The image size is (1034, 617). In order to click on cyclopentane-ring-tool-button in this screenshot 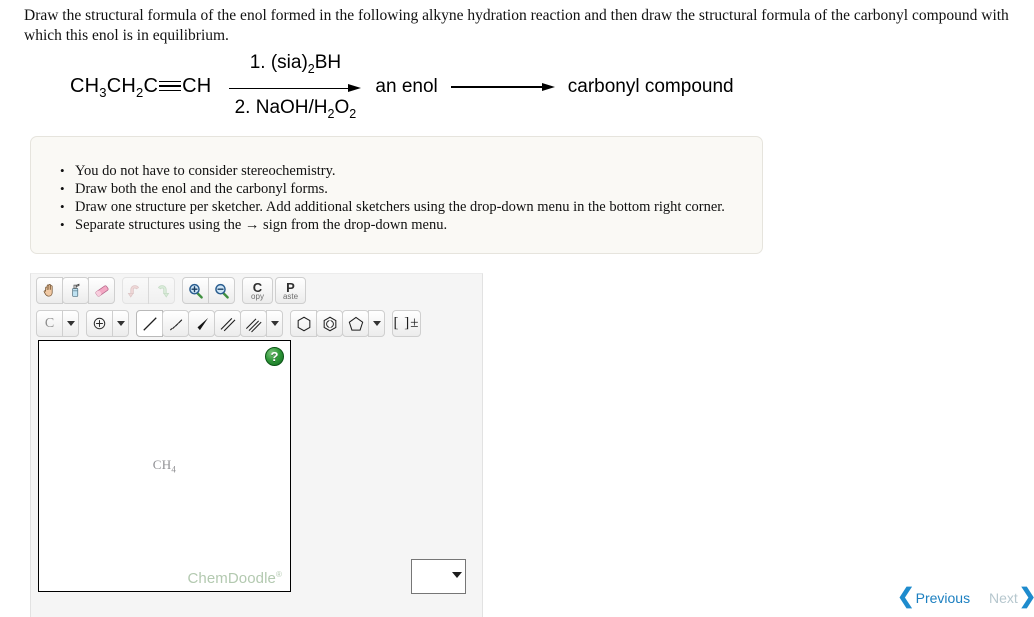, I will do `click(355, 323)`.